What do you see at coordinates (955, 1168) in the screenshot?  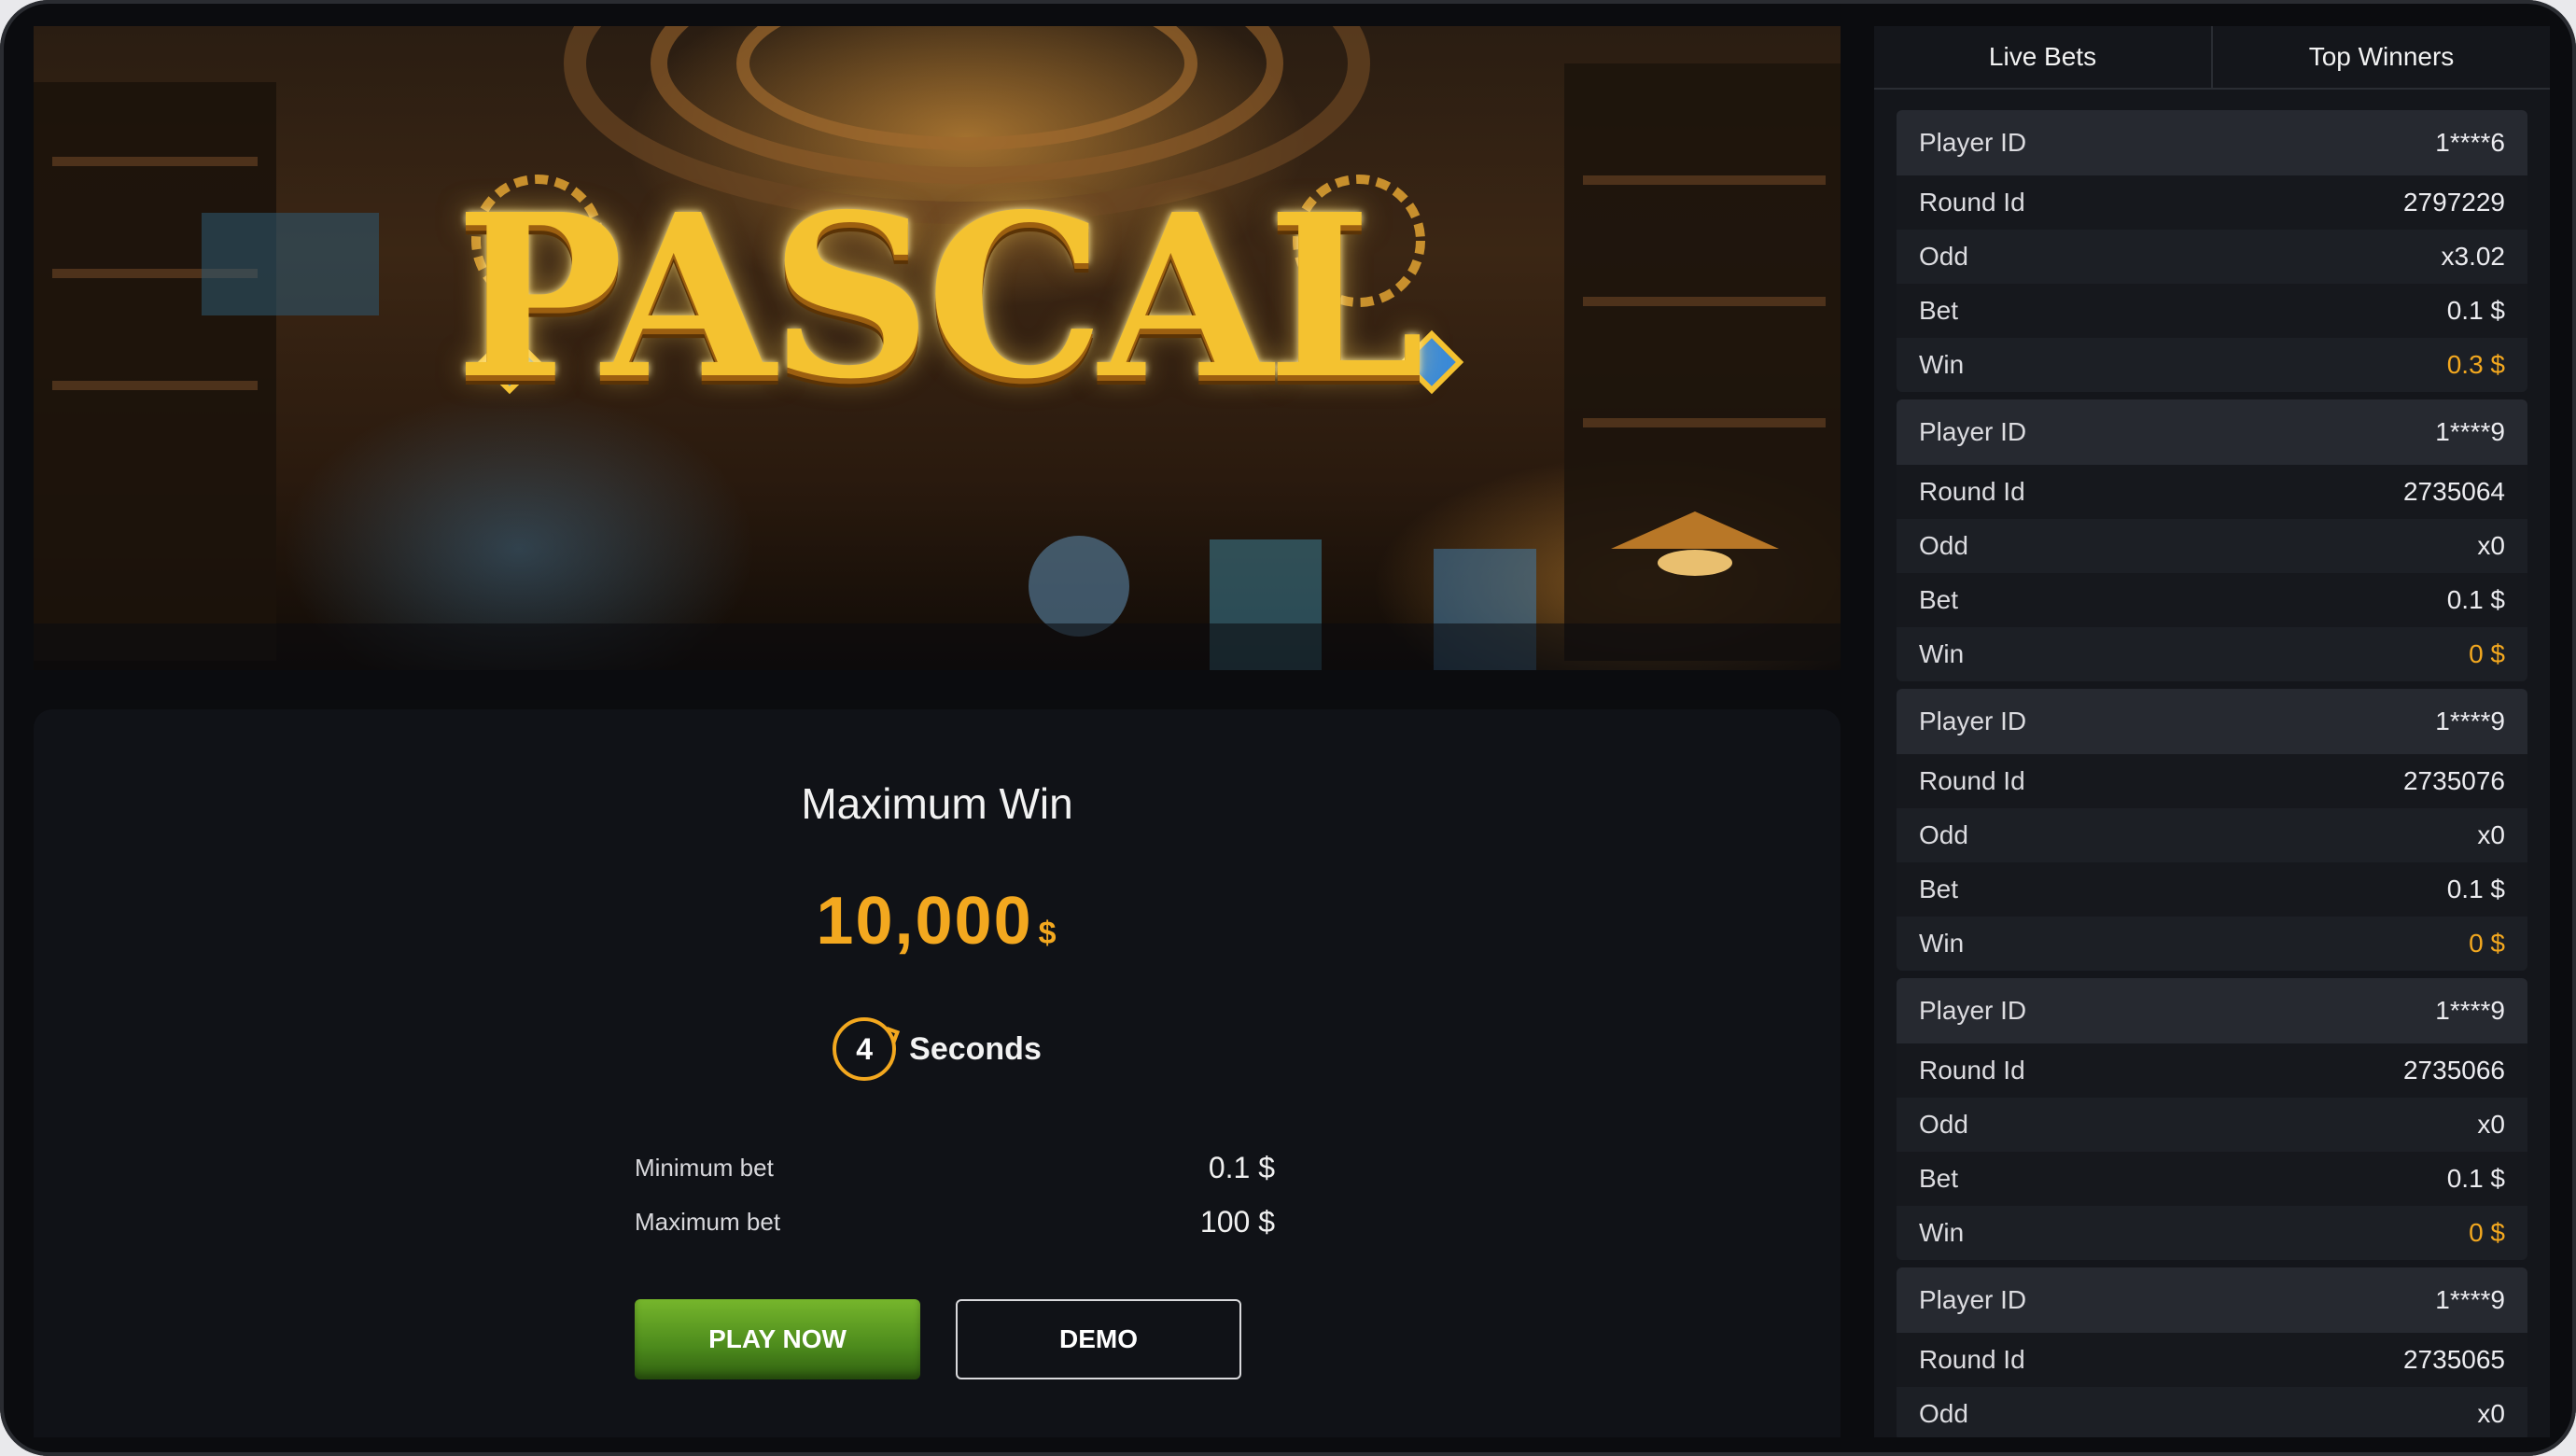 I see `min-bet-row: Minimum bet 0.1 $` at bounding box center [955, 1168].